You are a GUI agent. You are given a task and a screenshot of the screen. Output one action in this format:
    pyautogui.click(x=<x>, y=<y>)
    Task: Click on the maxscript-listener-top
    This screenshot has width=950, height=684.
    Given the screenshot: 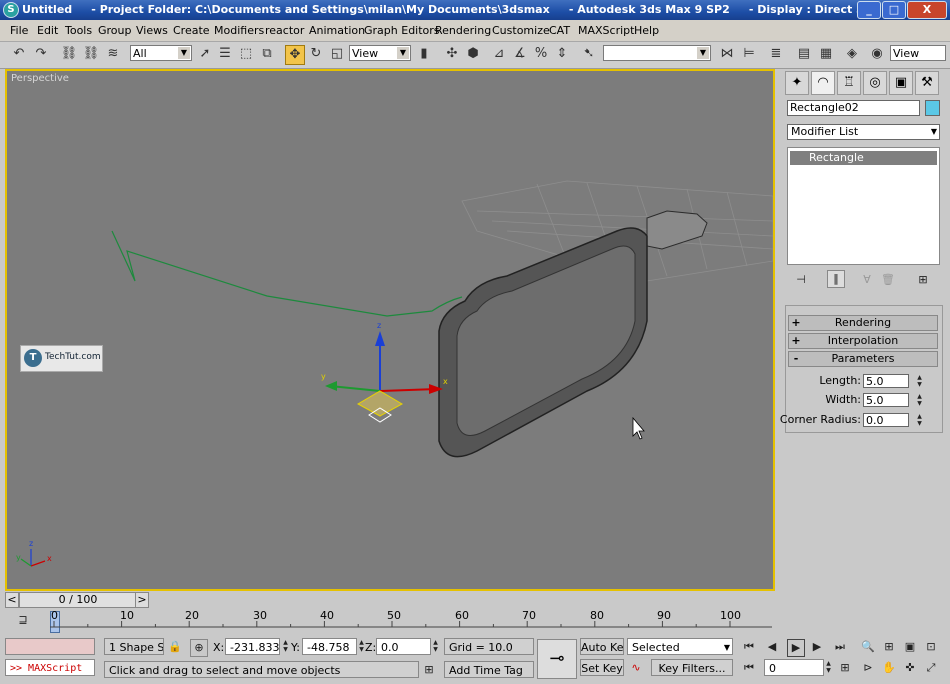 What is the action you would take?
    pyautogui.click(x=50, y=646)
    